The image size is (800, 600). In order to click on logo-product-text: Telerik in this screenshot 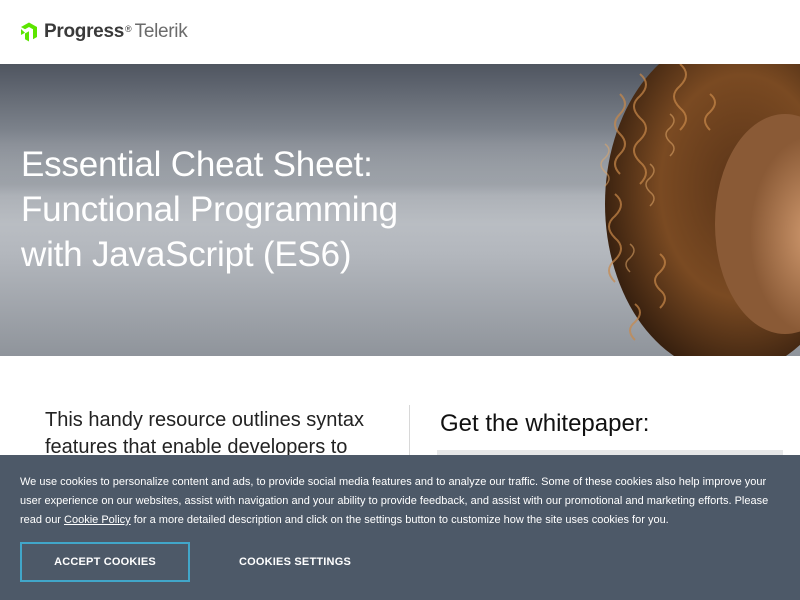, I will do `click(161, 31)`.